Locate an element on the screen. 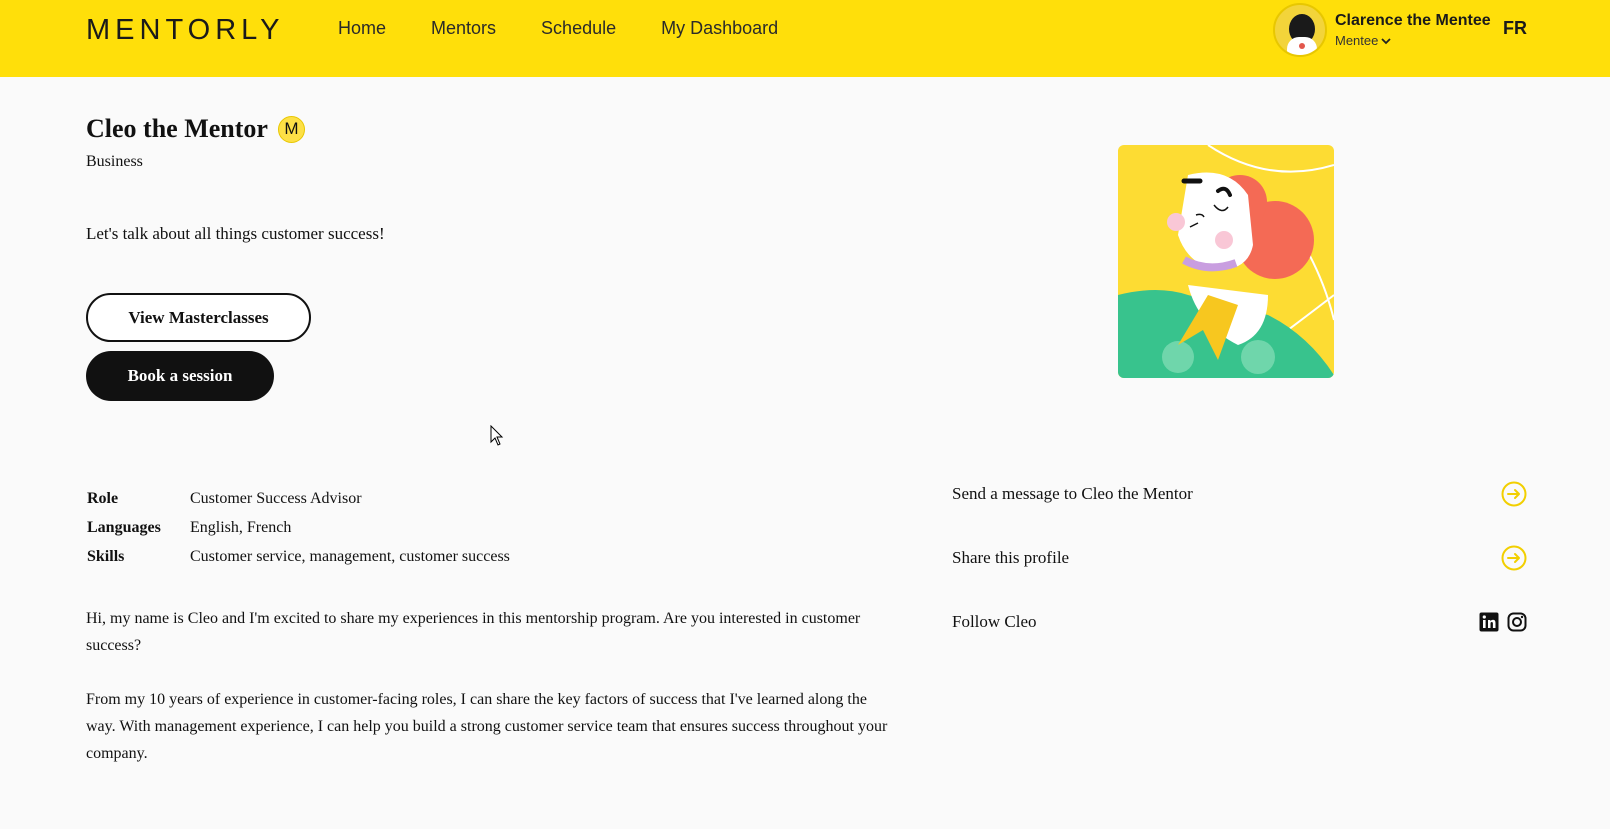  send-message-label: Send a message to Cleo the Mentor is located at coordinates (1072, 493).